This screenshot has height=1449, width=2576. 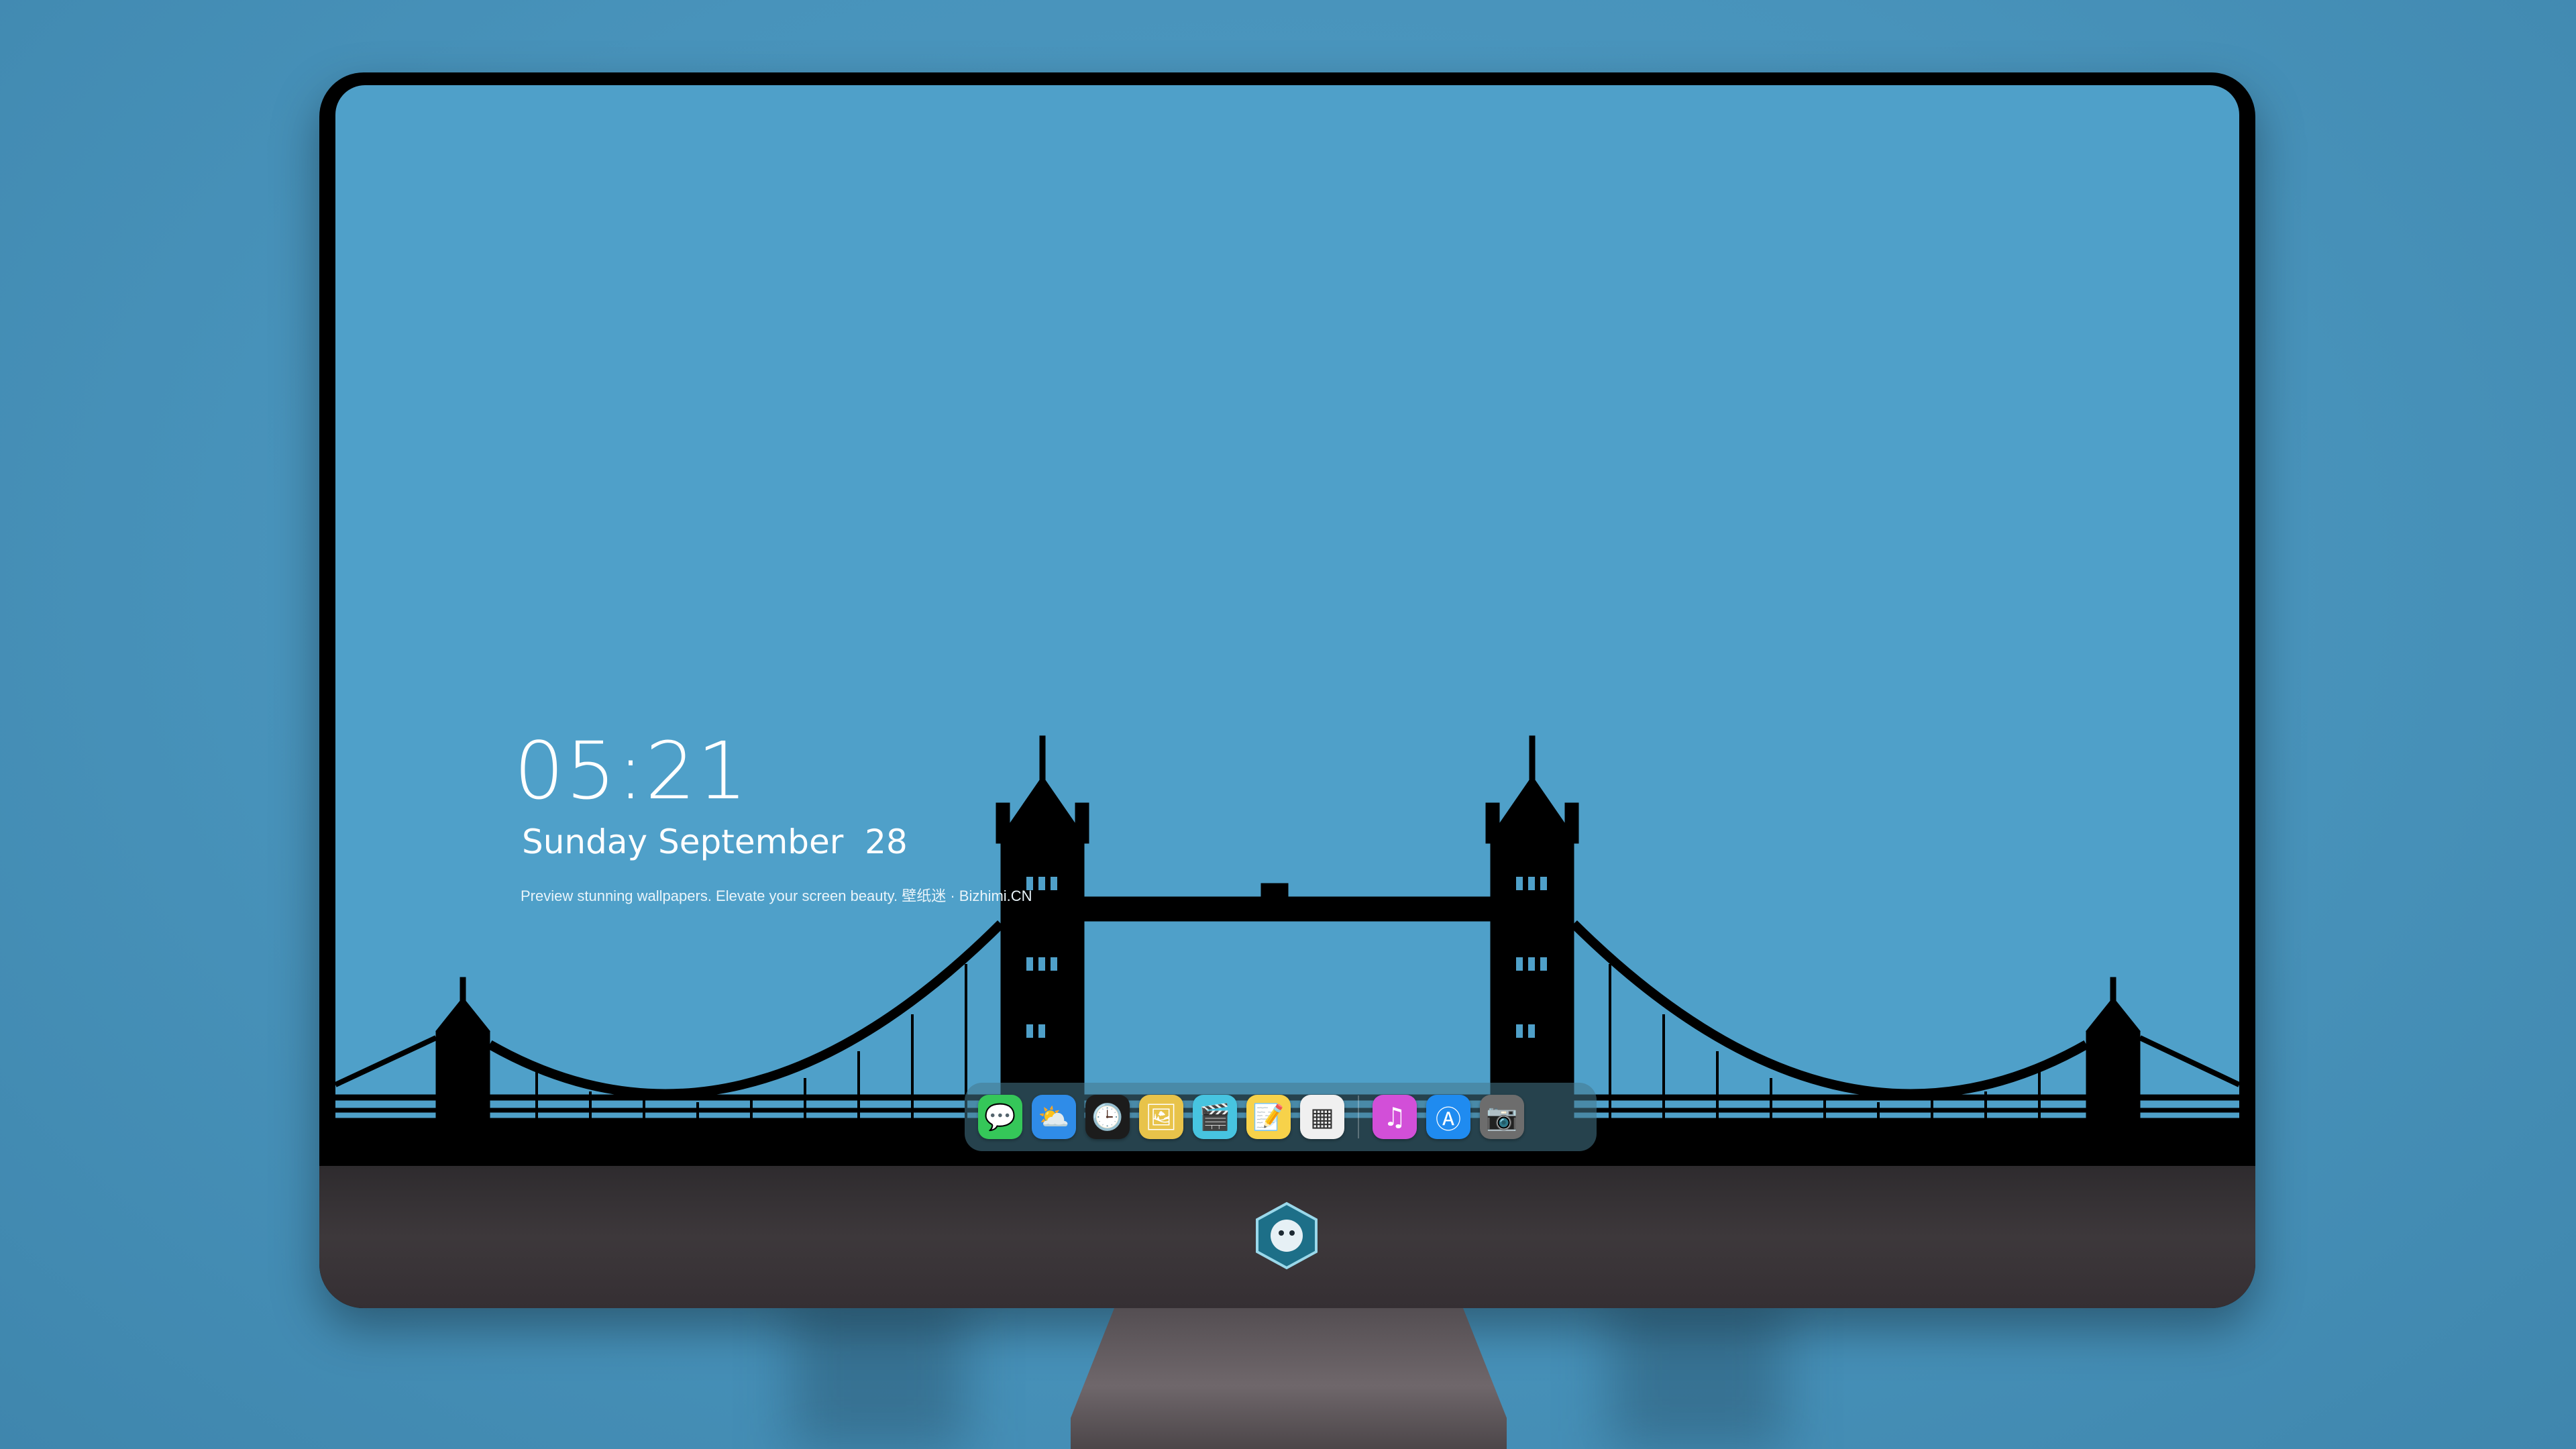 I want to click on weather-icon: ⛅, so click(x=1054, y=1117).